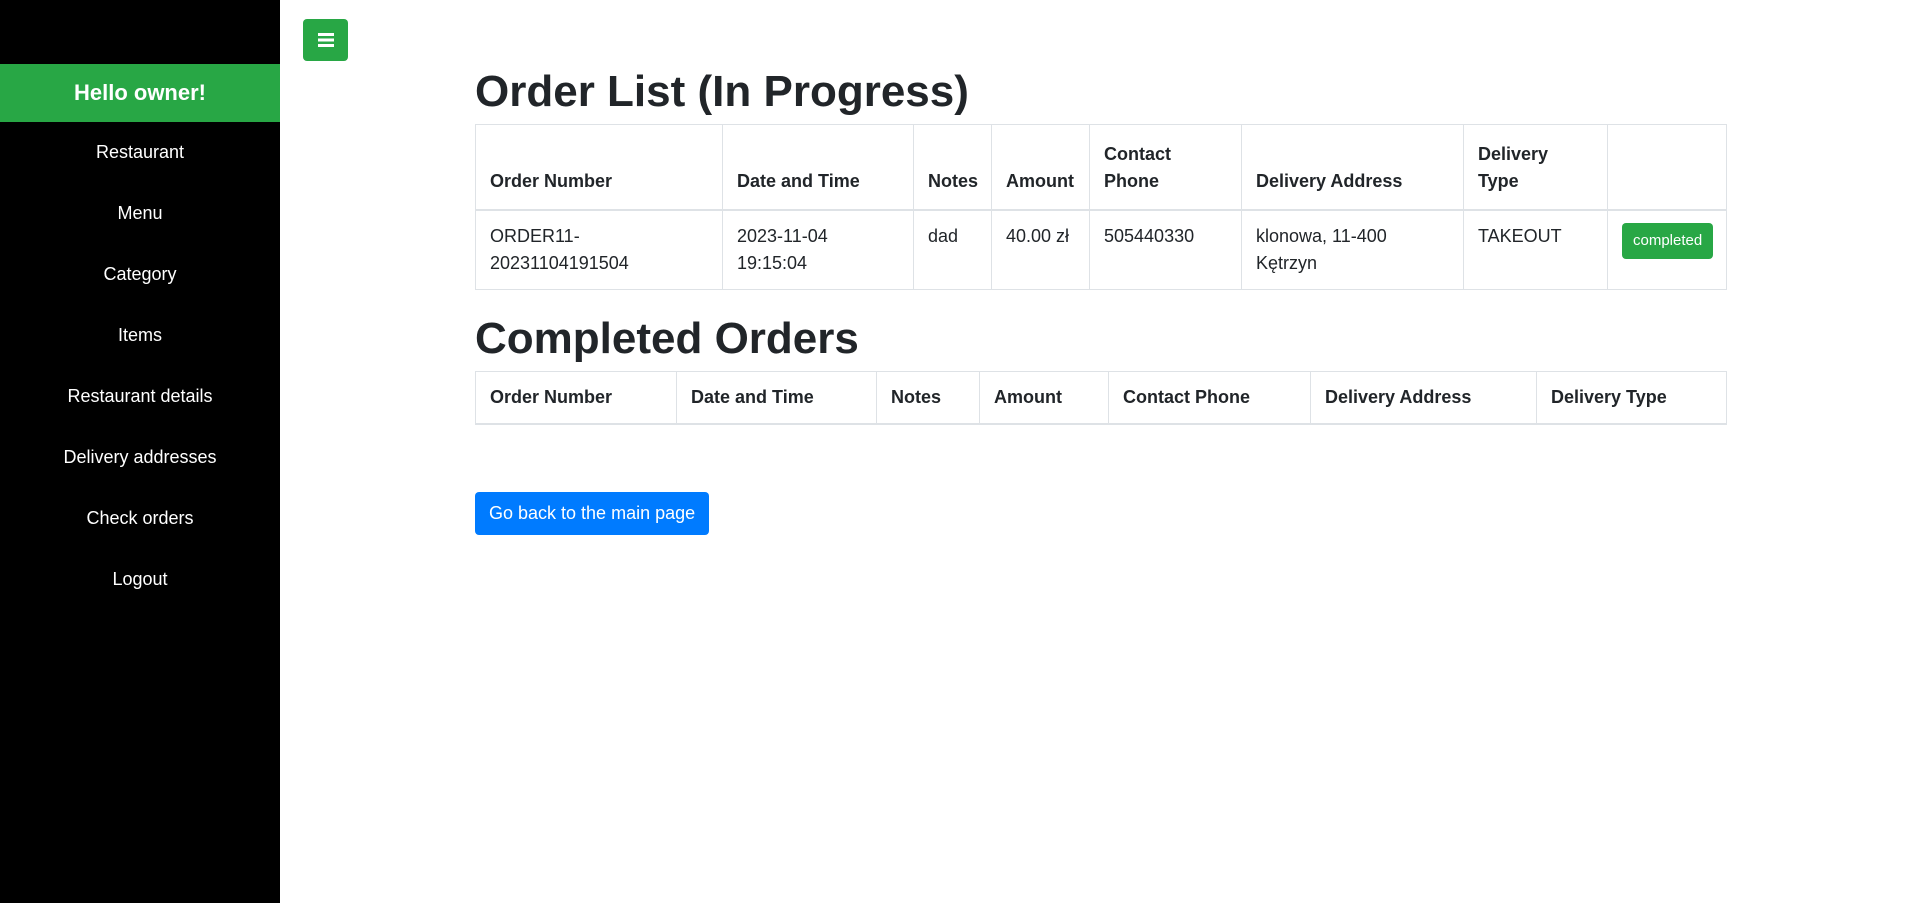  Describe the element at coordinates (722, 91) in the screenshot. I see `in-progress-title: Order List (In Progress)` at that location.